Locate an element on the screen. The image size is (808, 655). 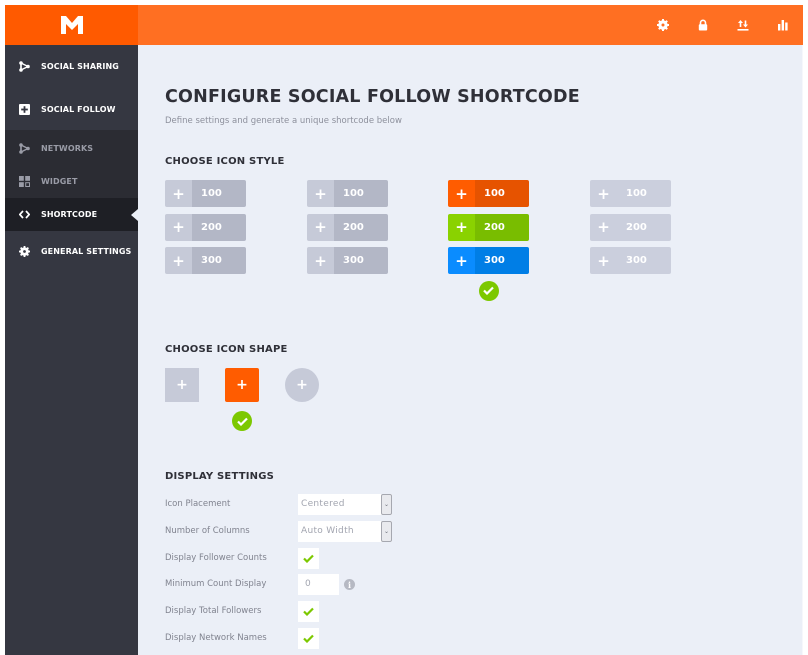
shape-option-rounded: + is located at coordinates (242, 385).